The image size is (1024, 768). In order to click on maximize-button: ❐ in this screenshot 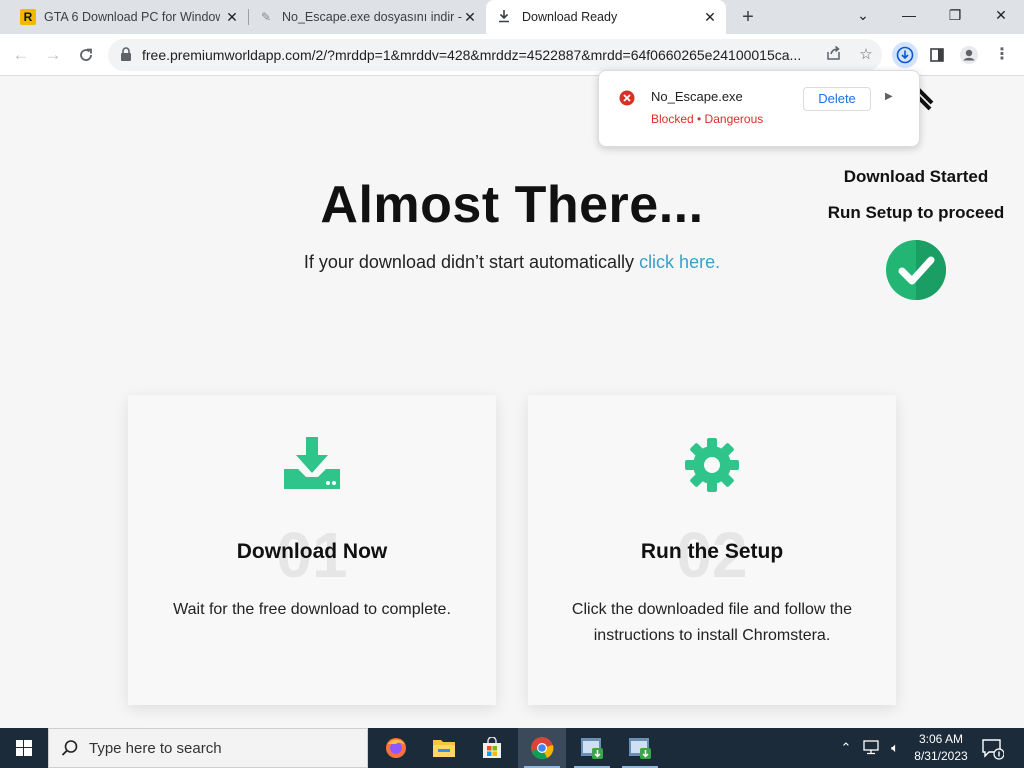, I will do `click(955, 15)`.